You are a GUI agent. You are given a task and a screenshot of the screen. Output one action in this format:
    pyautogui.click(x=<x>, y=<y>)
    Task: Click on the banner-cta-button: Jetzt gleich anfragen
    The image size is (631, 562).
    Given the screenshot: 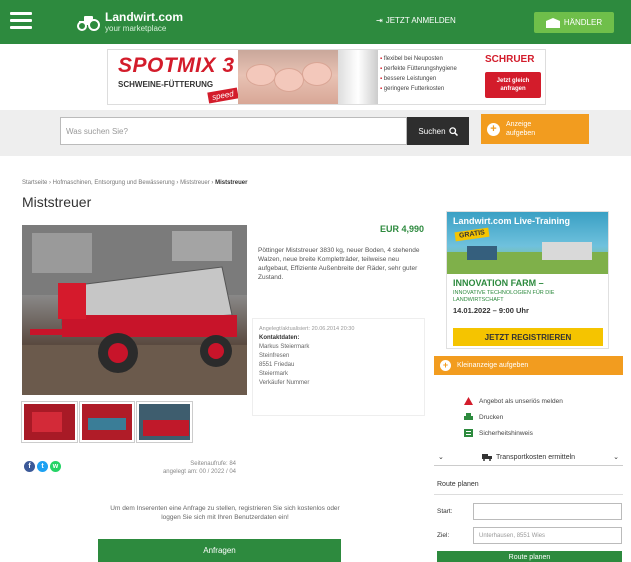 What is the action you would take?
    pyautogui.click(x=513, y=85)
    